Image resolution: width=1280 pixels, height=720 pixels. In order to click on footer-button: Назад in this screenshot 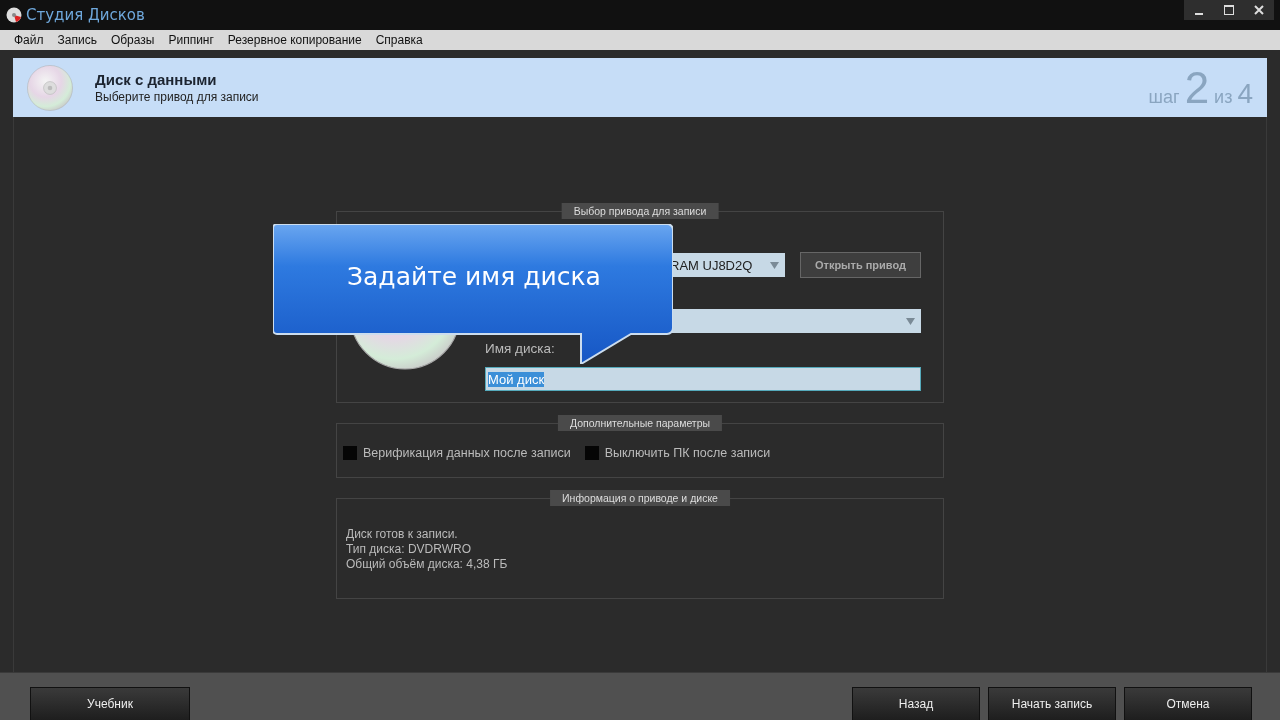, I will do `click(916, 703)`.